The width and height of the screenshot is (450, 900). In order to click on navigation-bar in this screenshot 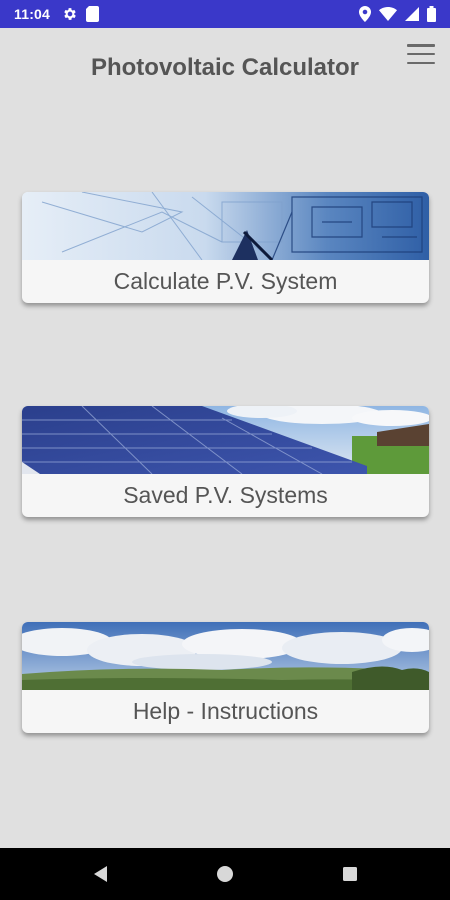, I will do `click(225, 874)`.